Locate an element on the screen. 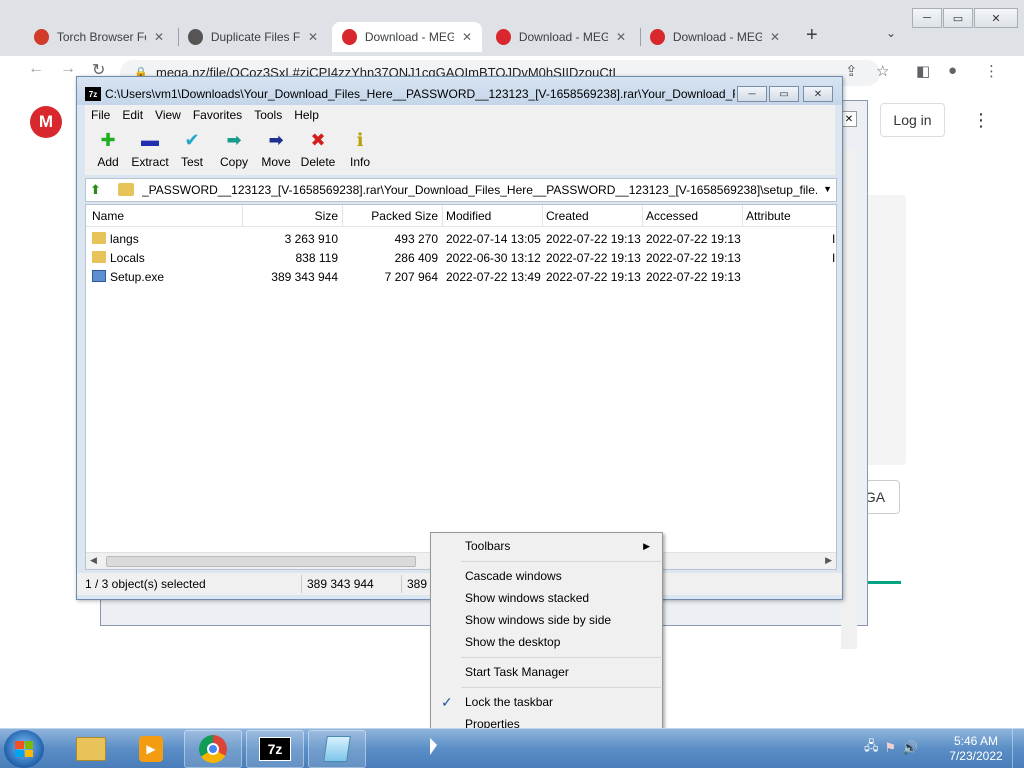  sevenzip-minimize-button: ─ is located at coordinates (752, 94).